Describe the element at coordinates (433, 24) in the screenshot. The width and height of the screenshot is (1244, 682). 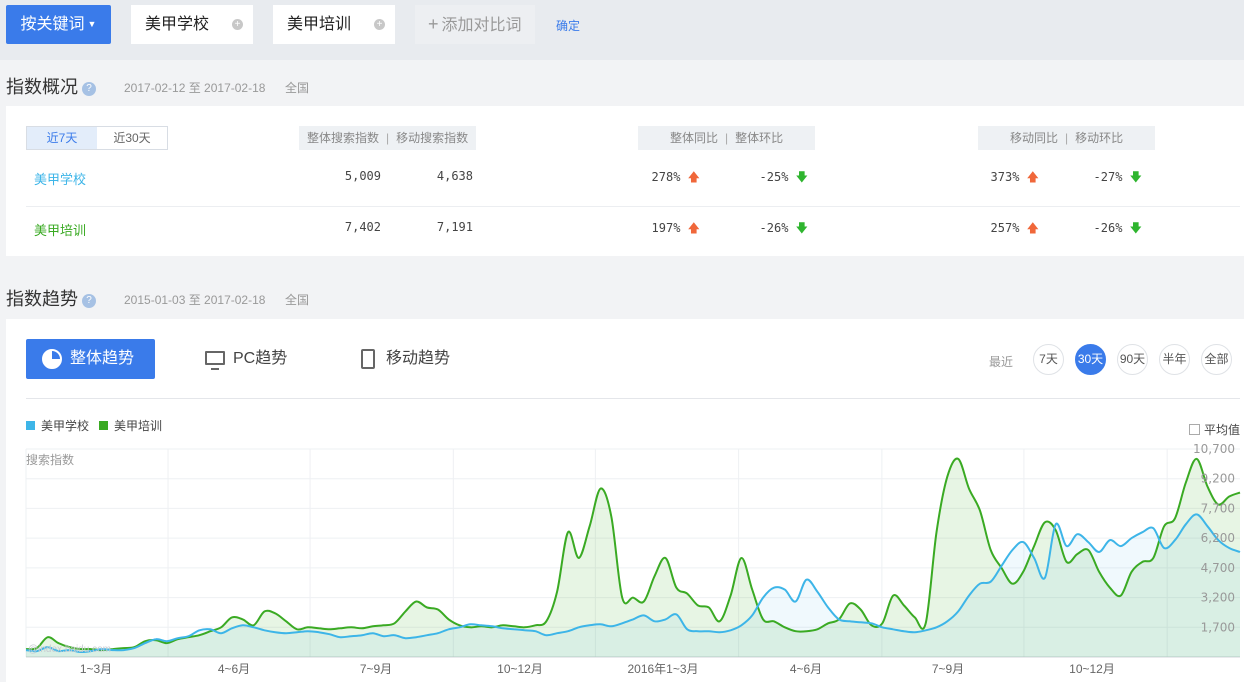
I see `plus-icon: +` at that location.